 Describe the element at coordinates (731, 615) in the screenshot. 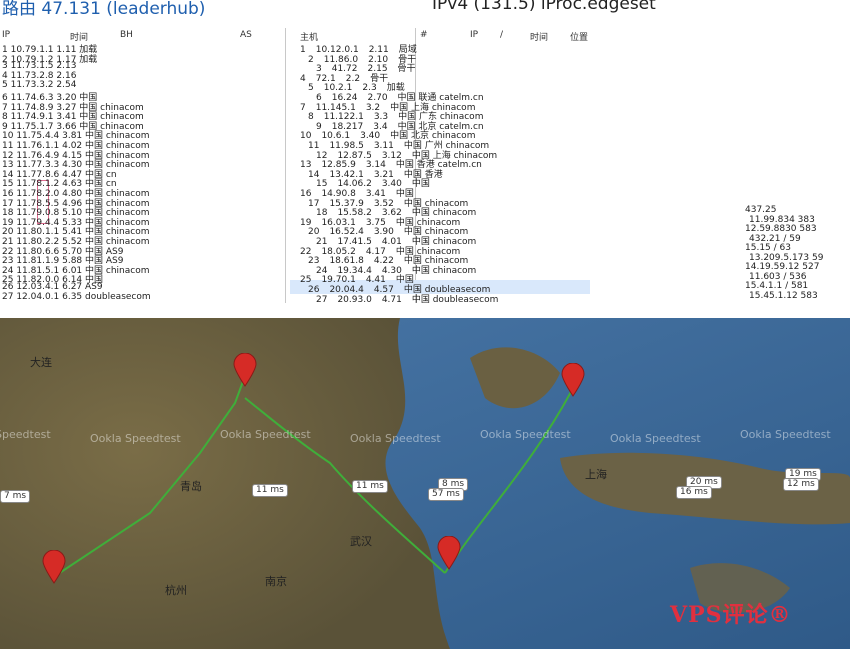

I see `site-logo: VPS评论®` at that location.